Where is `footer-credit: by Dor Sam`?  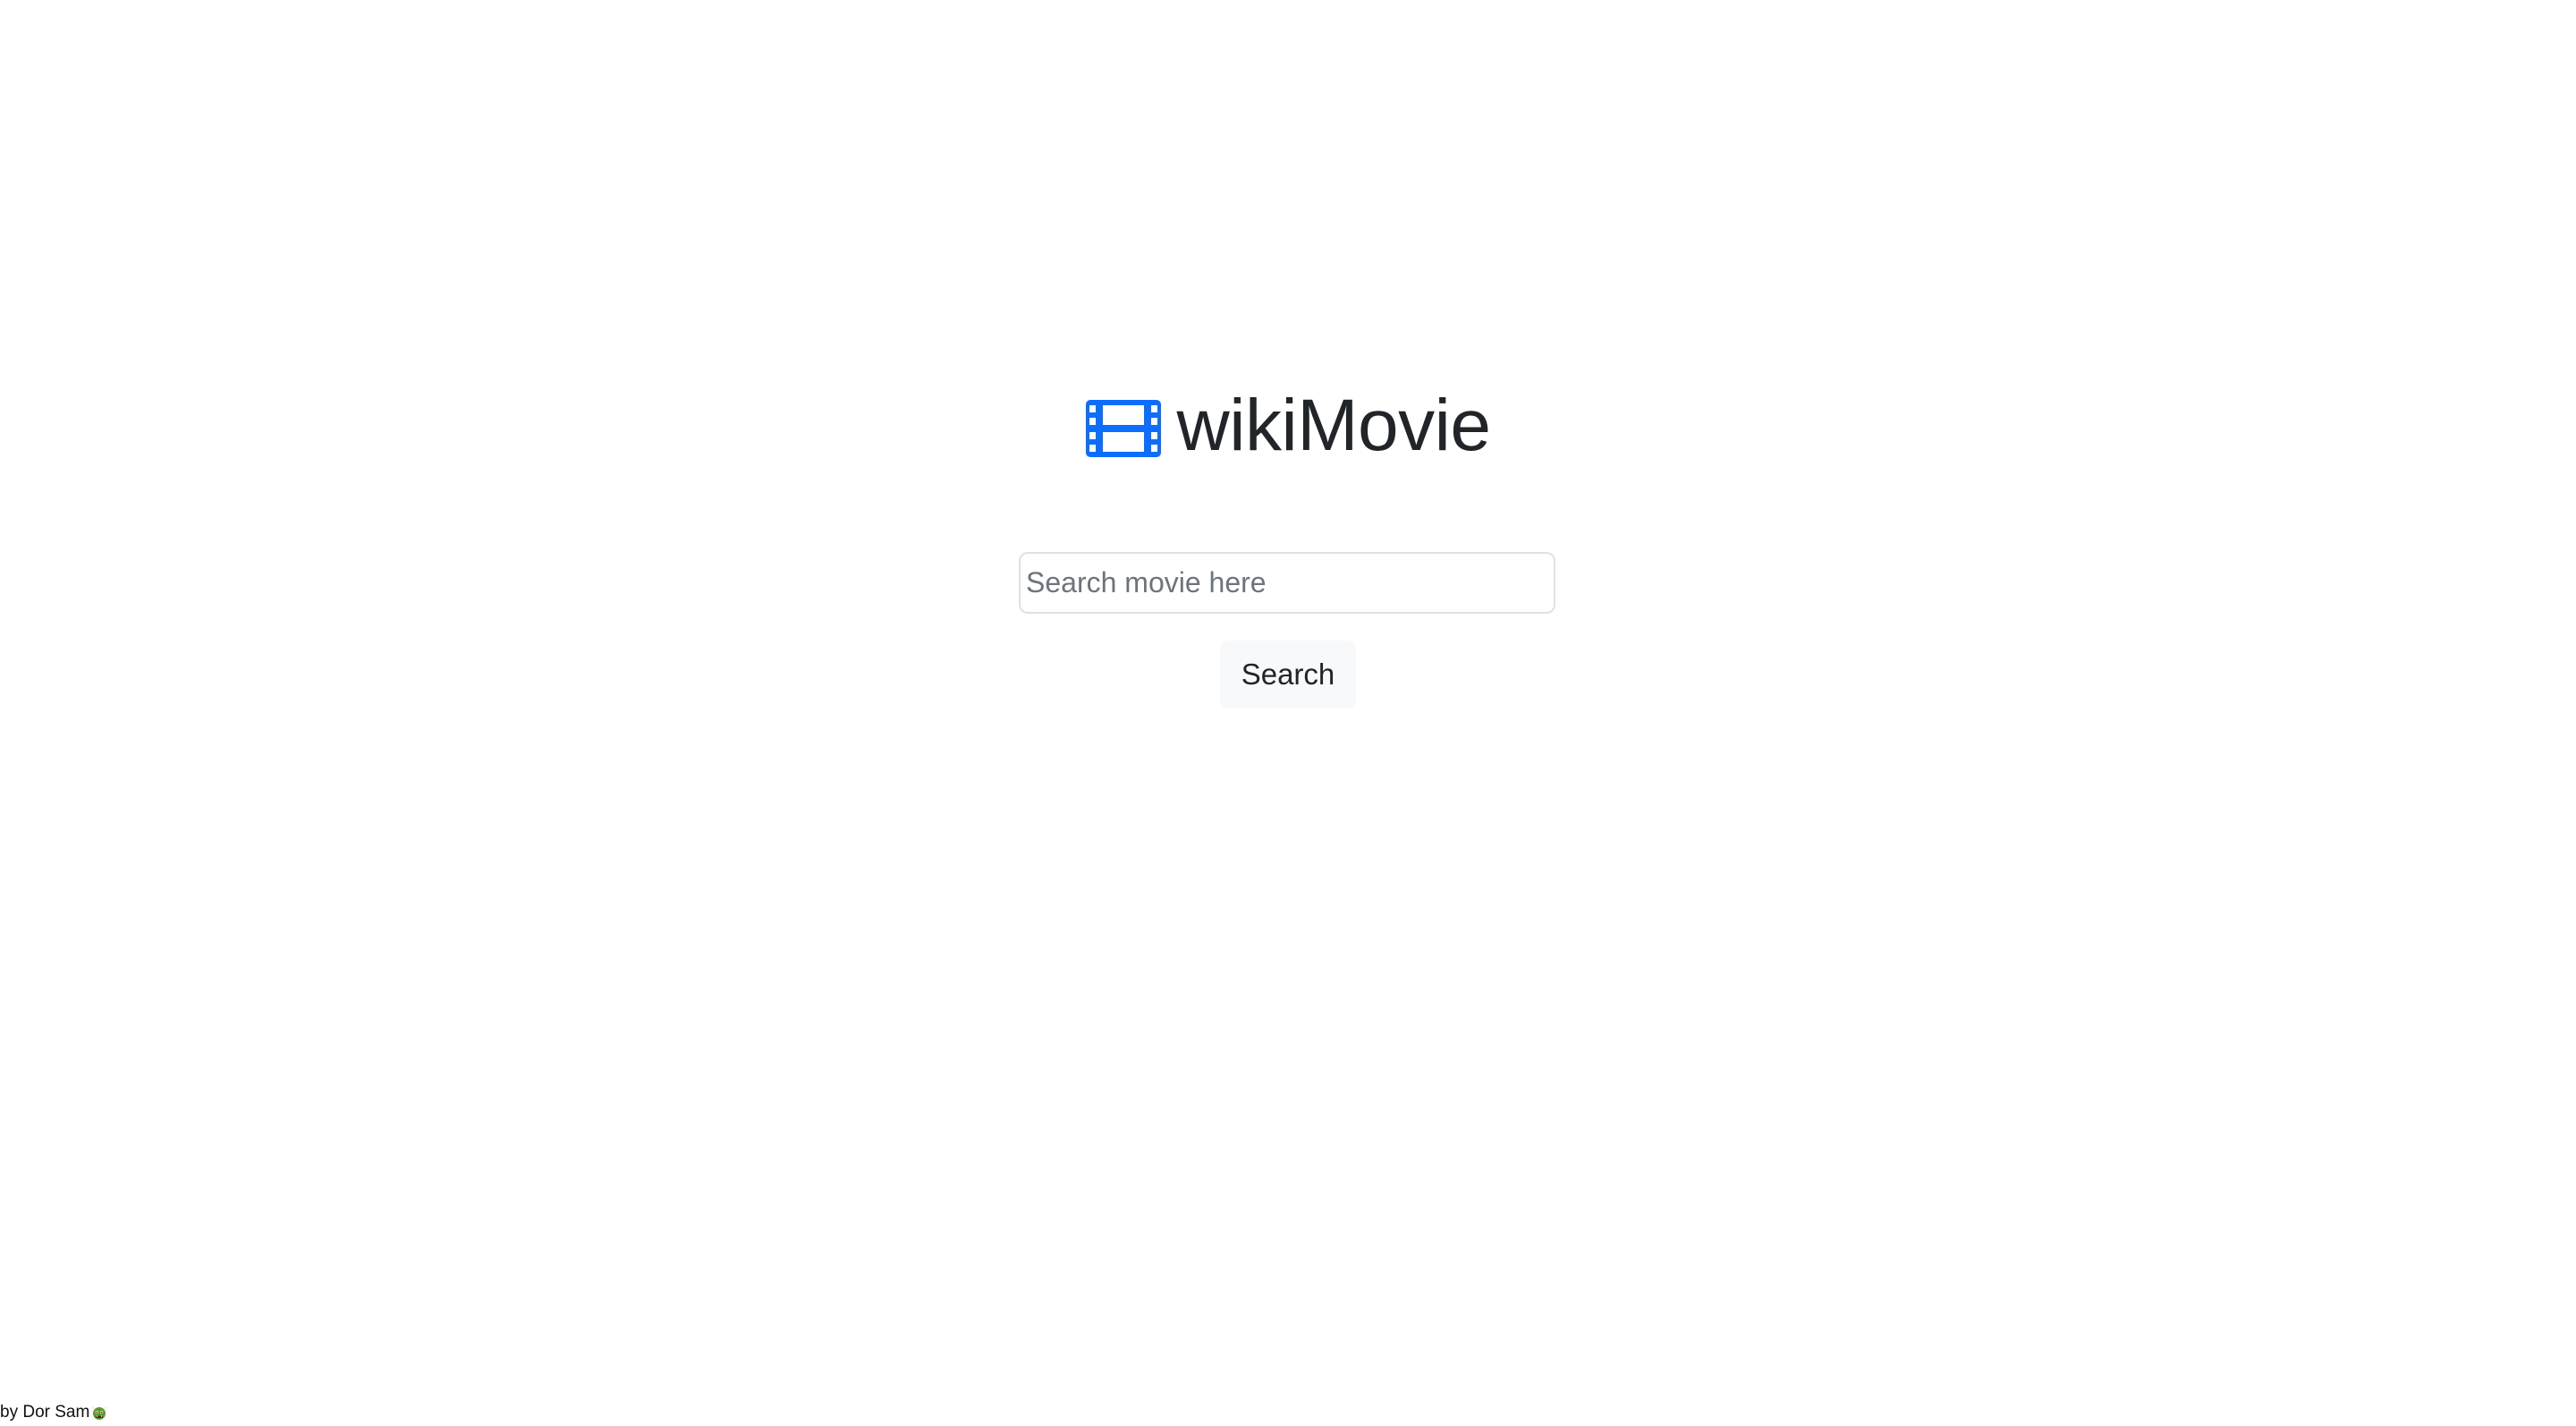
footer-credit: by Dor Sam is located at coordinates (54, 1412).